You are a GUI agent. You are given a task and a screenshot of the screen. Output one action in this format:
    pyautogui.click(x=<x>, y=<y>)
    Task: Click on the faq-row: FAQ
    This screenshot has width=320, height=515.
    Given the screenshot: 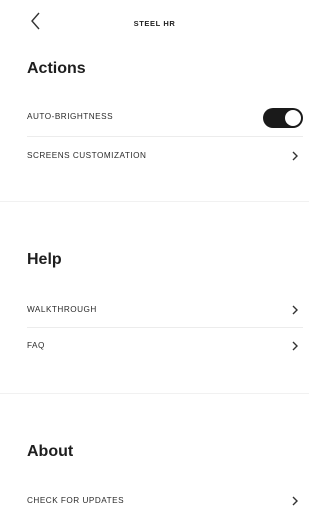 What is the action you would take?
    pyautogui.click(x=165, y=347)
    